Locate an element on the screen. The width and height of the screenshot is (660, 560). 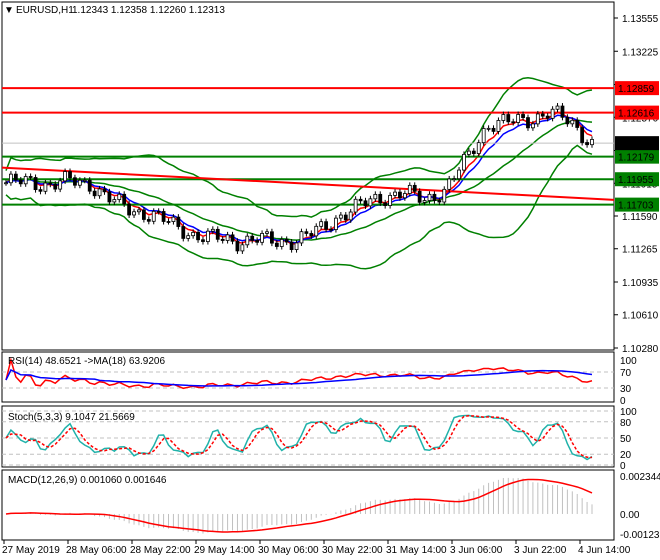
time-tick-label: 30 May 06:00 is located at coordinates (288, 550).